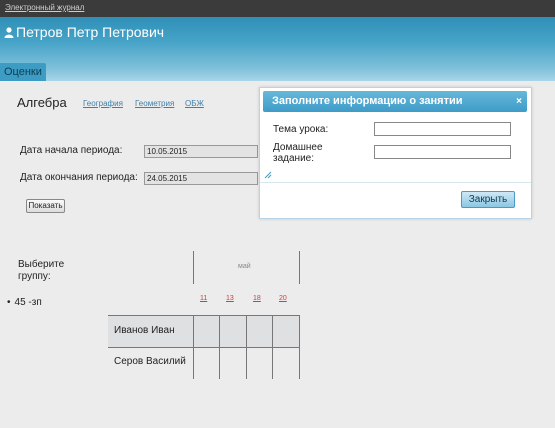 The width and height of the screenshot is (555, 428). I want to click on homework-input, so click(442, 152).